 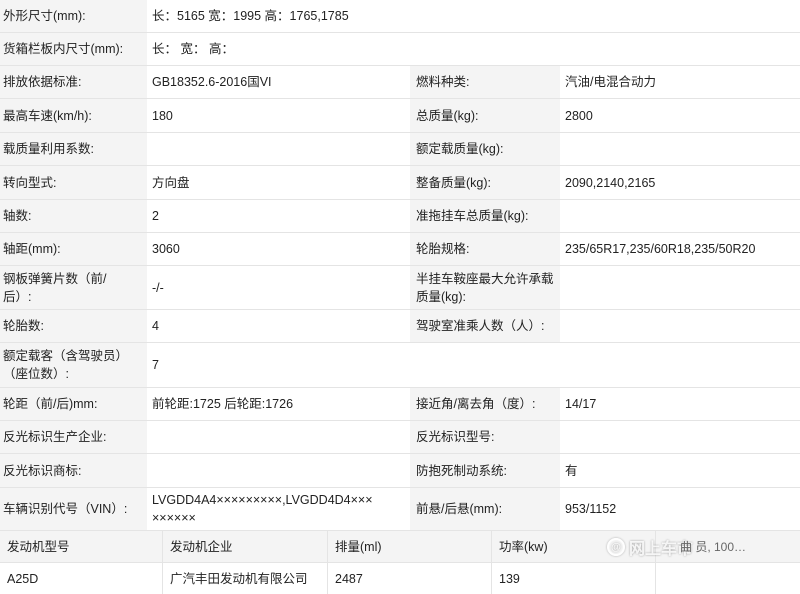 I want to click on total-mass-label: 总质量(kg):, so click(x=485, y=115).